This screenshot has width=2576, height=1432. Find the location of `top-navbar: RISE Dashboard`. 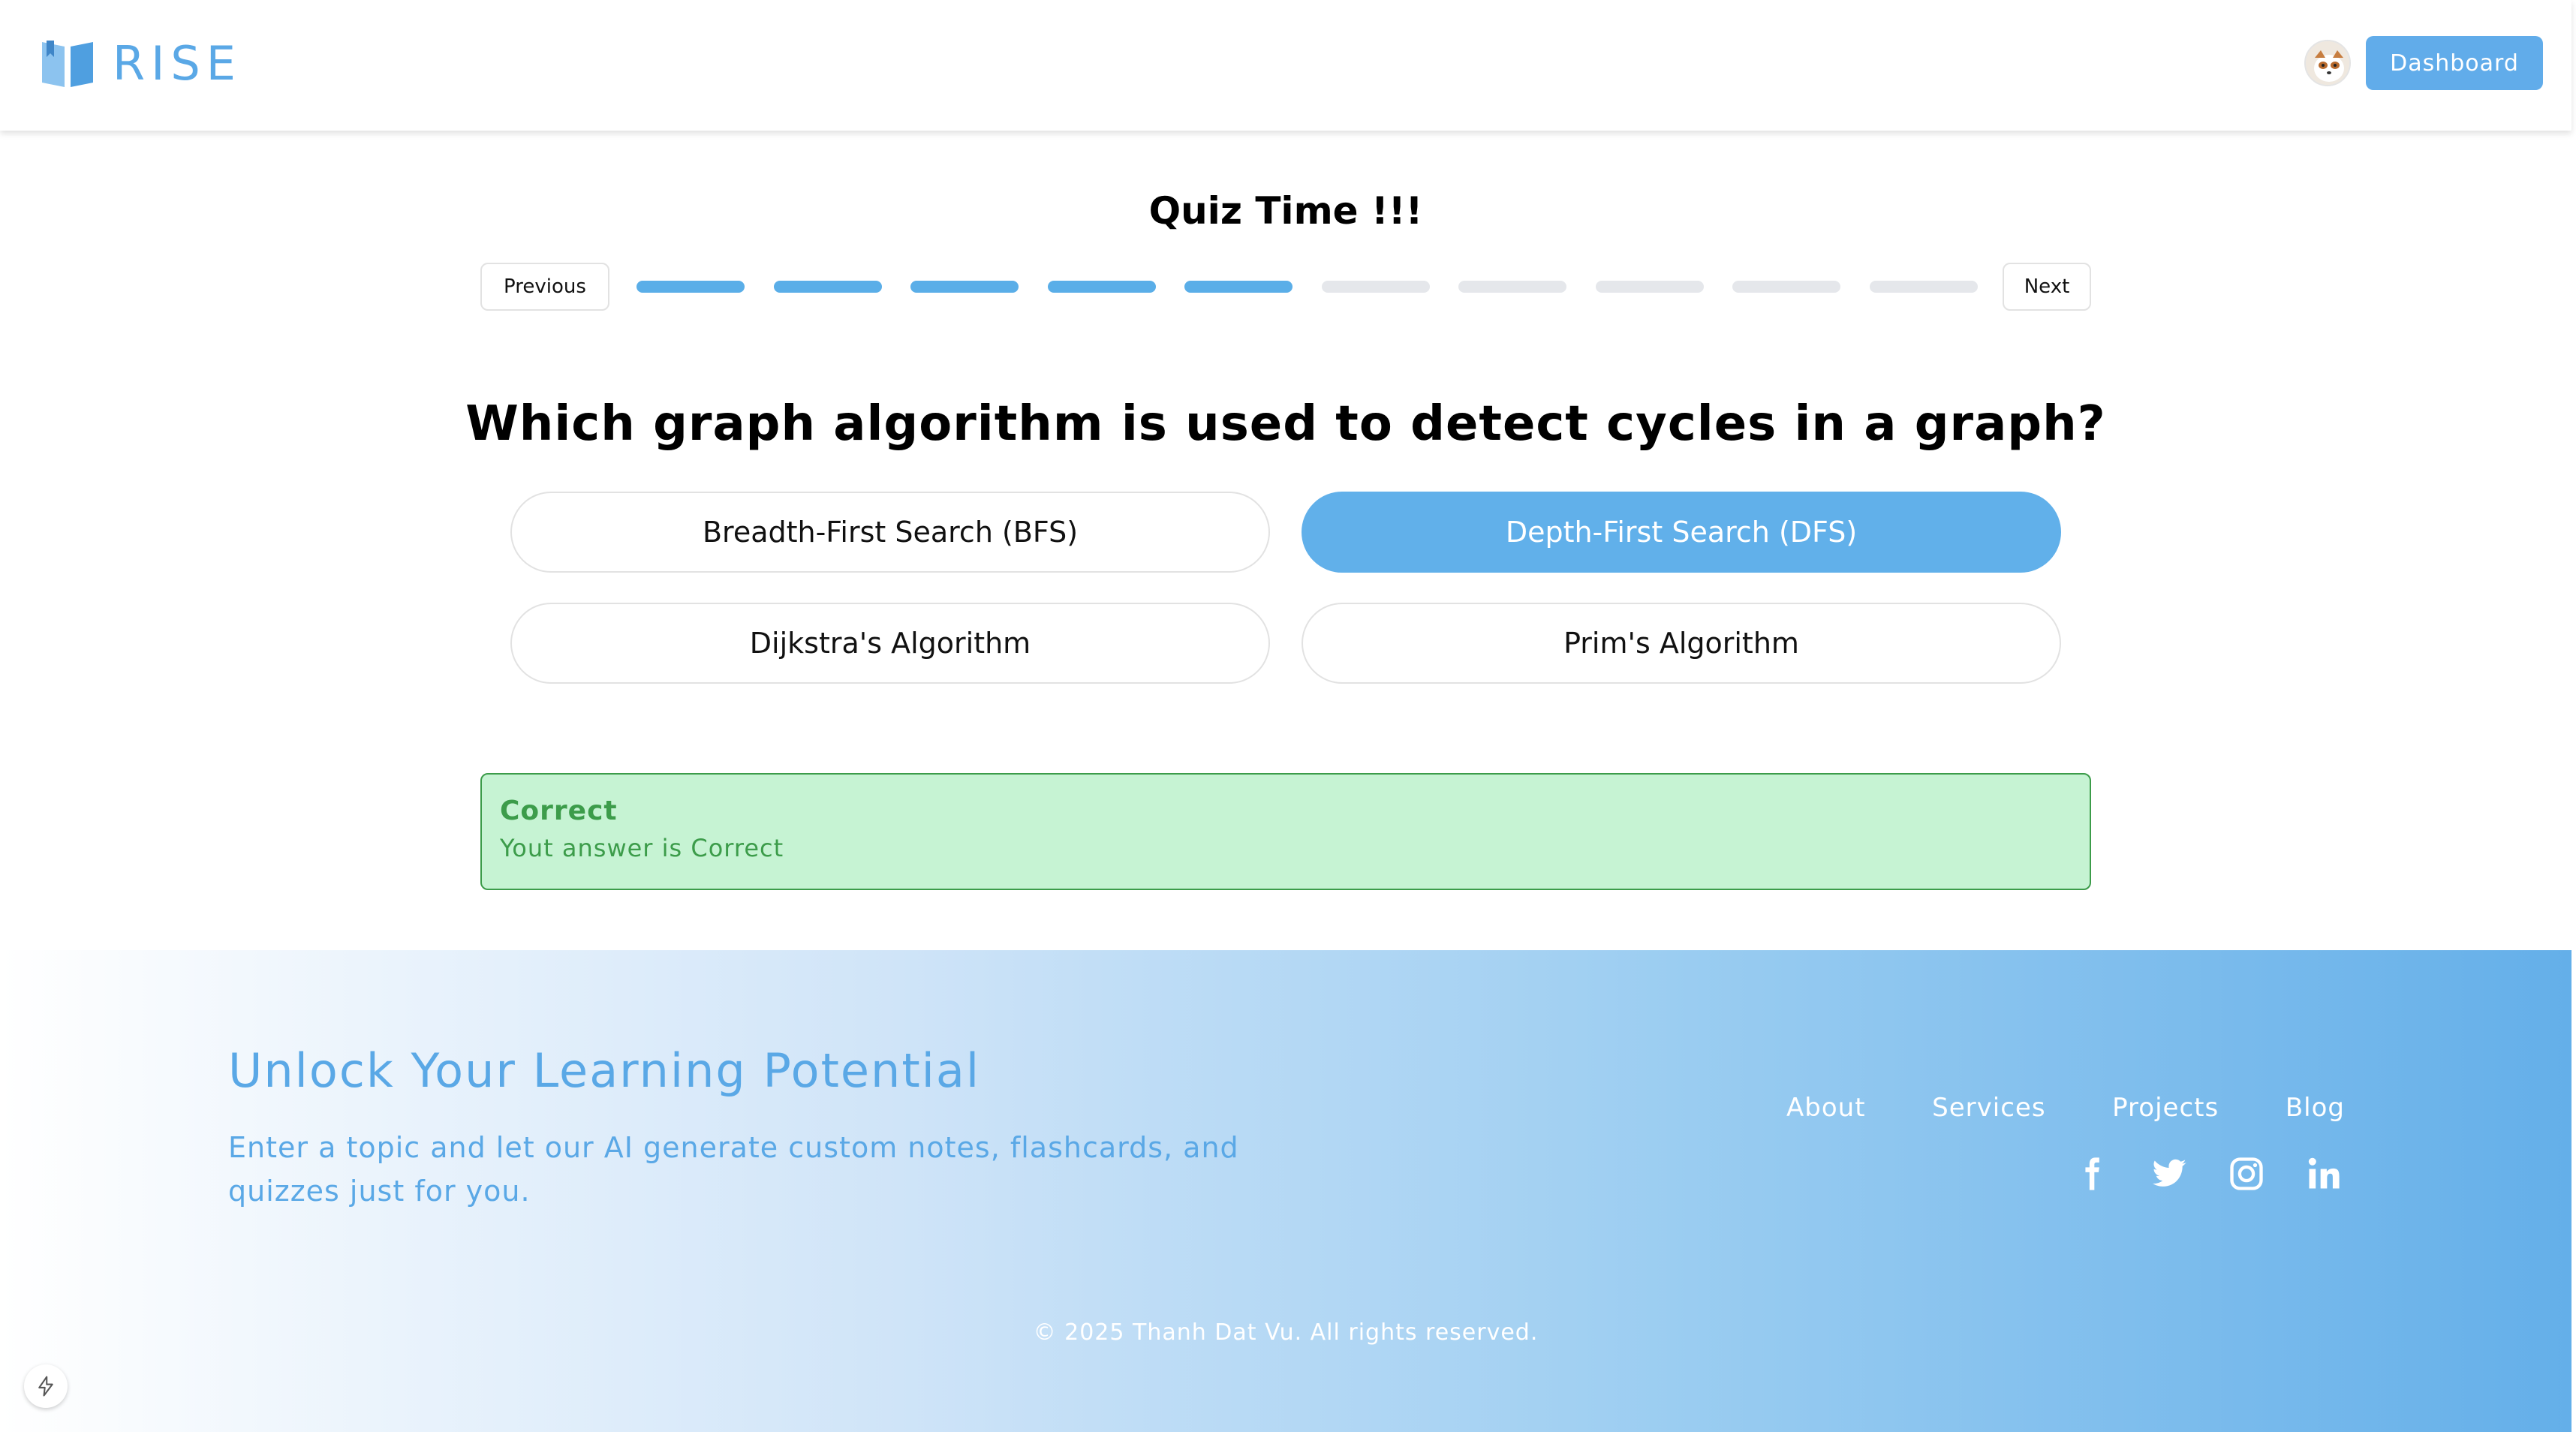

top-navbar: RISE Dashboard is located at coordinates (1285, 65).